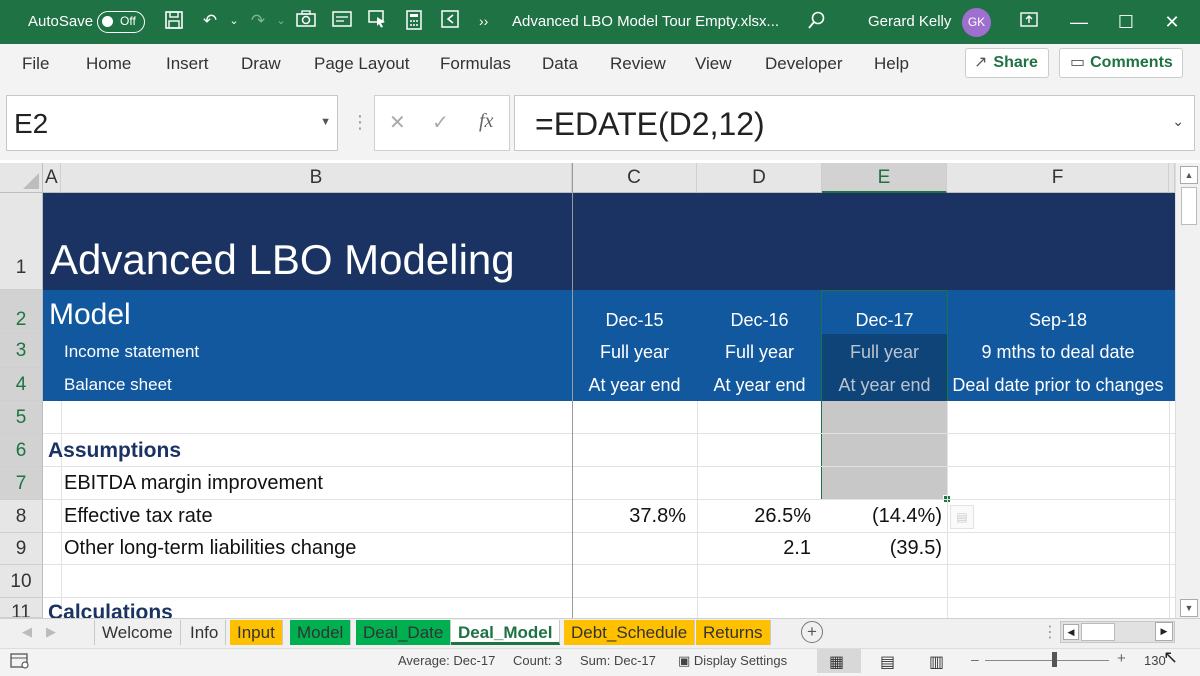  Describe the element at coordinates (234, 21) in the screenshot. I see `undo-dropdown-icon: ⌄` at that location.